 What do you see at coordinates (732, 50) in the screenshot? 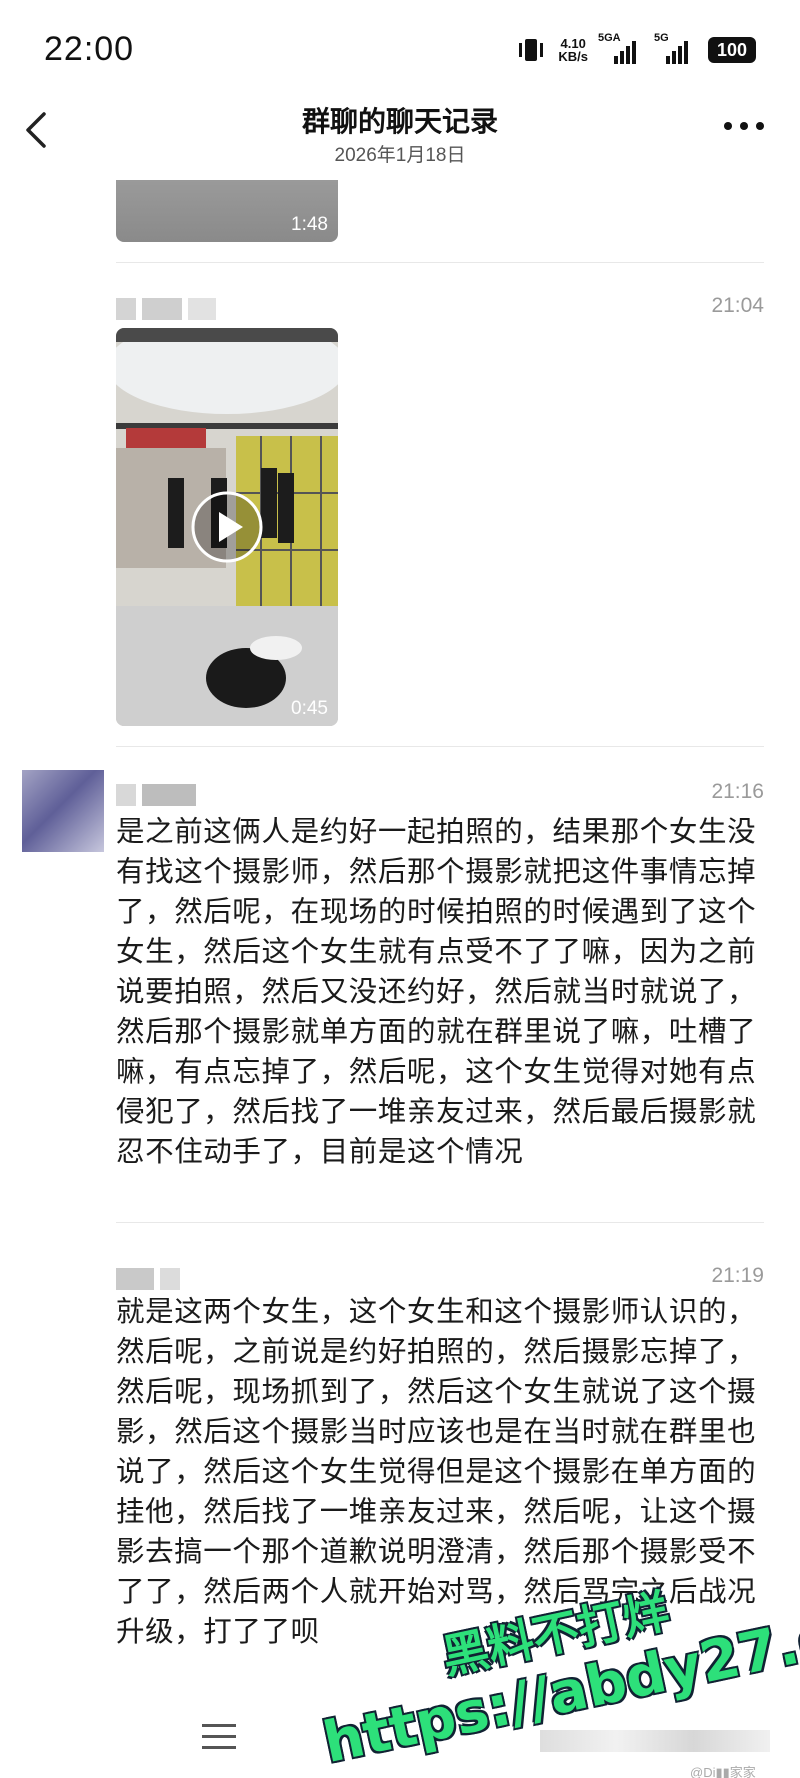
I see `battery-indicator: 100` at bounding box center [732, 50].